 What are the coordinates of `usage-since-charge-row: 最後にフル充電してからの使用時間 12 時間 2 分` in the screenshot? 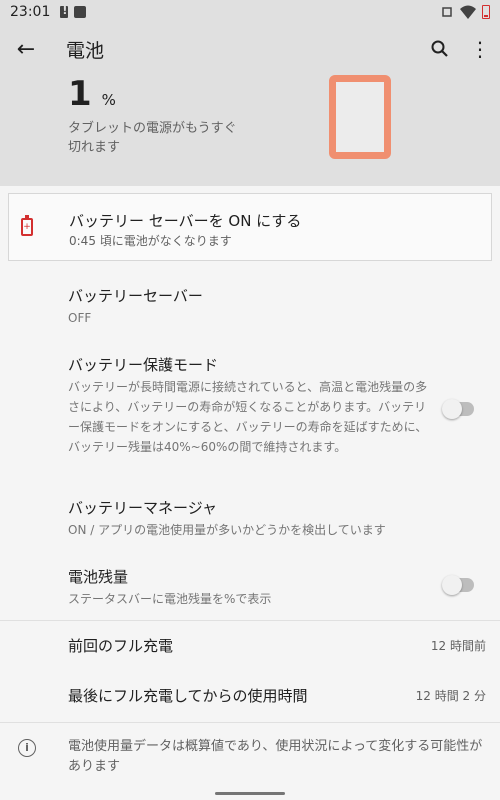 It's located at (277, 695).